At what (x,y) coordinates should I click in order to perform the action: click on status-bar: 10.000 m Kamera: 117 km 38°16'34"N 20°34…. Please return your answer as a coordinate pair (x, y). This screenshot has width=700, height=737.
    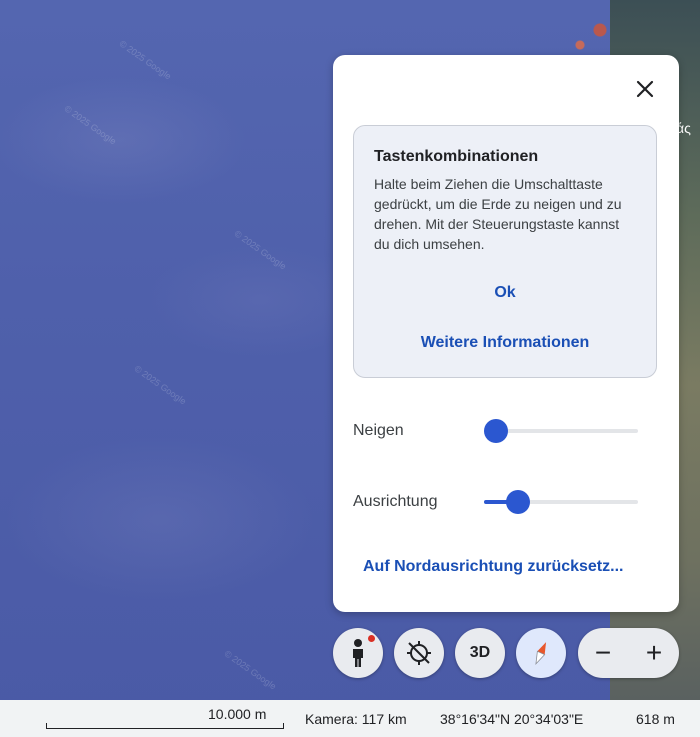
    Looking at the image, I should click on (350, 718).